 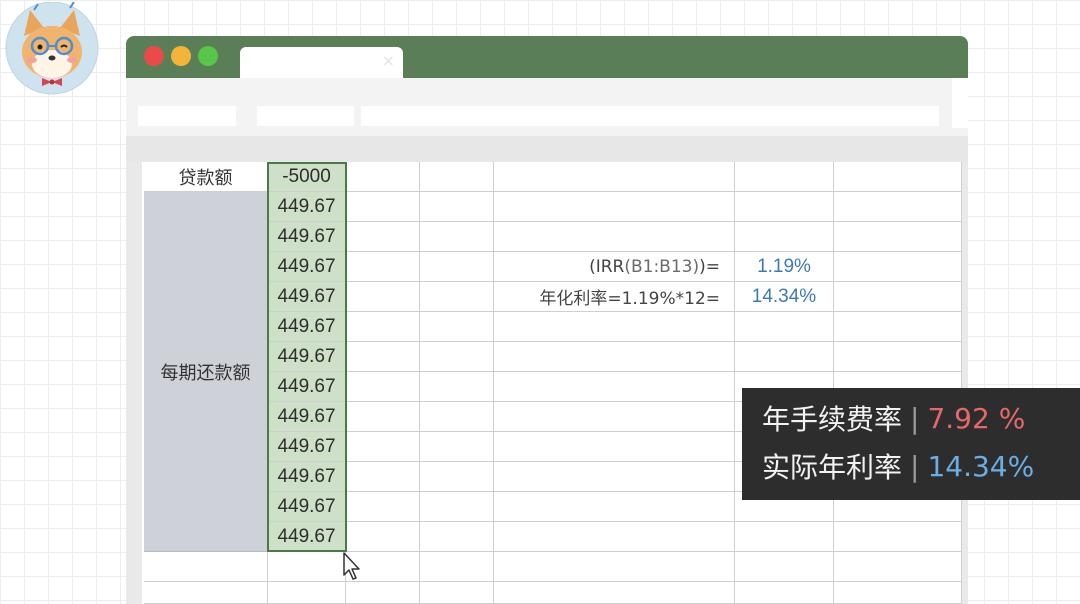 I want to click on repayment-label-cell: 每期还款额, so click(x=206, y=372).